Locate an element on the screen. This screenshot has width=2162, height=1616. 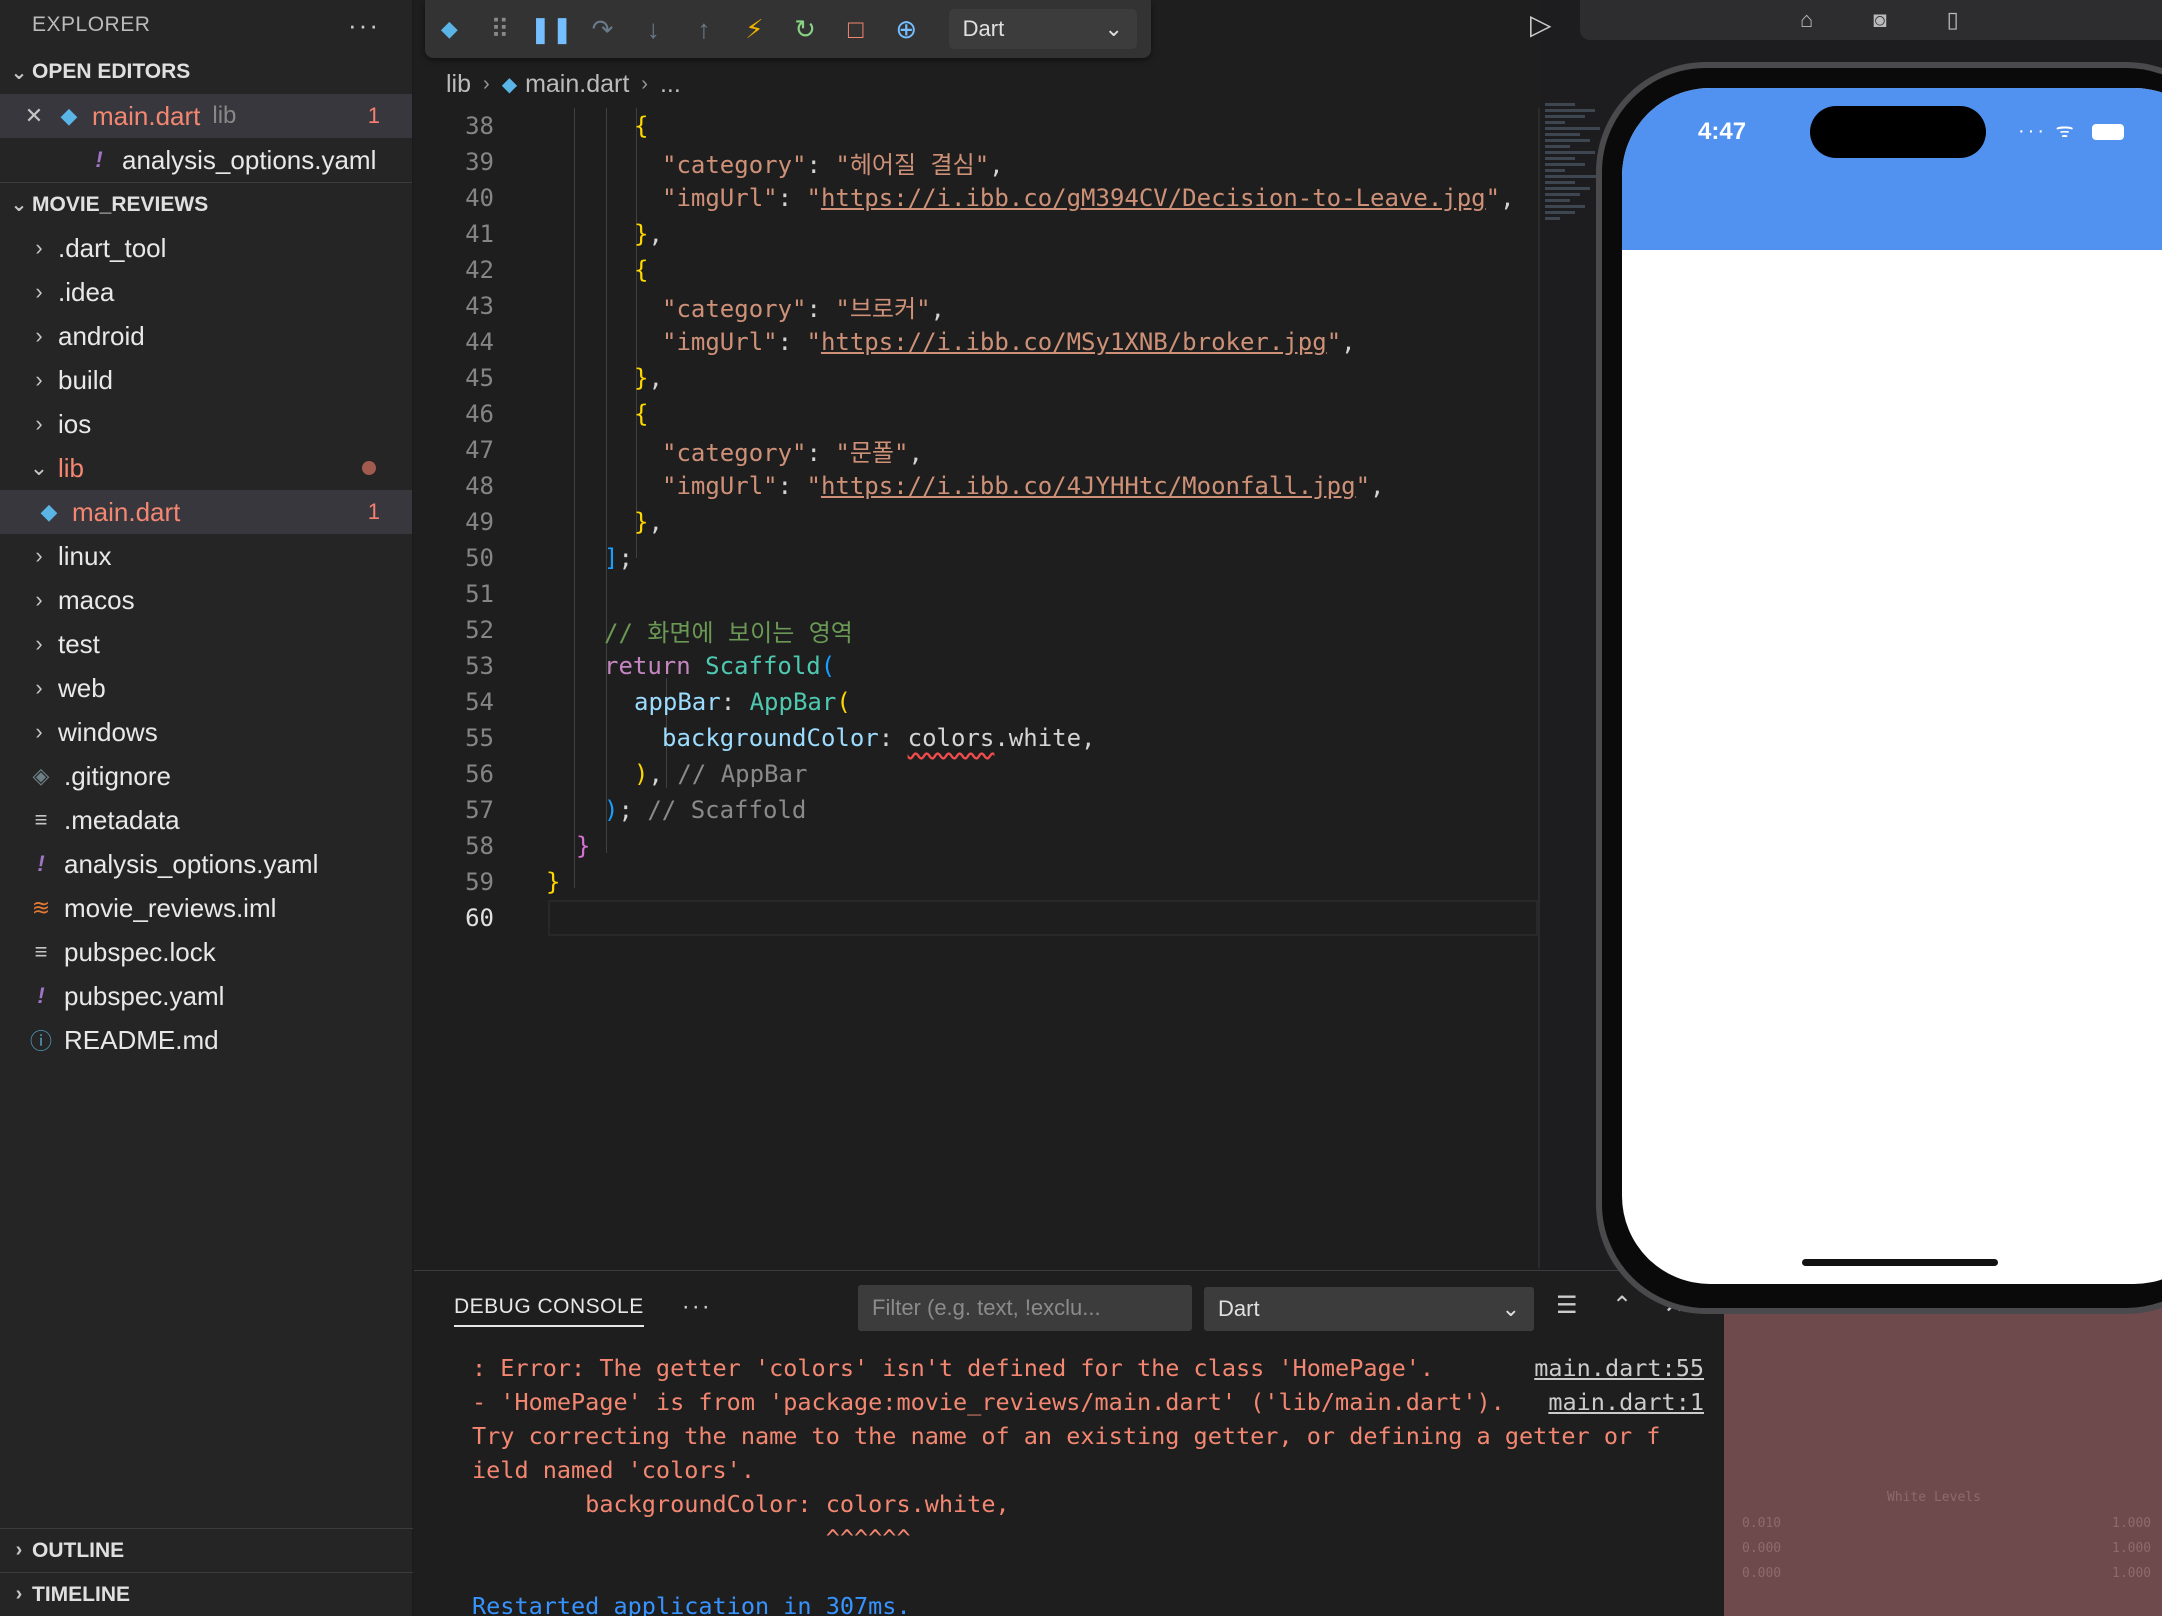
tab-debug-console: DEBUG CONSOLE is located at coordinates (549, 1311).